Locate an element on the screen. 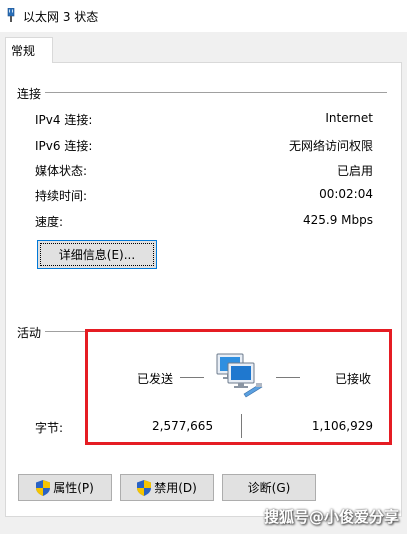  diagnose-button-label: 诊断(G) is located at coordinates (269, 488).